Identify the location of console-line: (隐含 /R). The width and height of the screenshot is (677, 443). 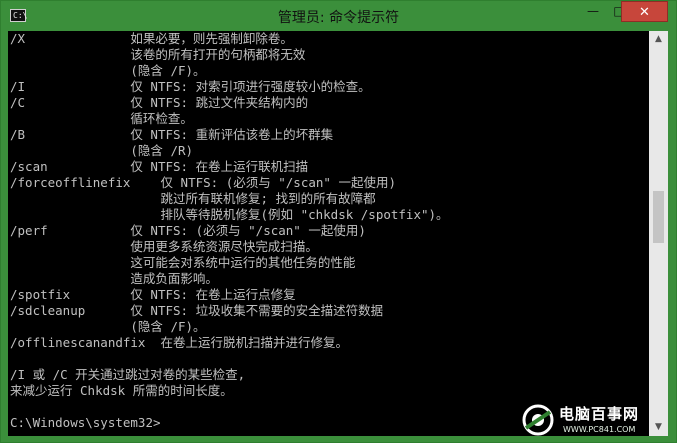
(102, 150).